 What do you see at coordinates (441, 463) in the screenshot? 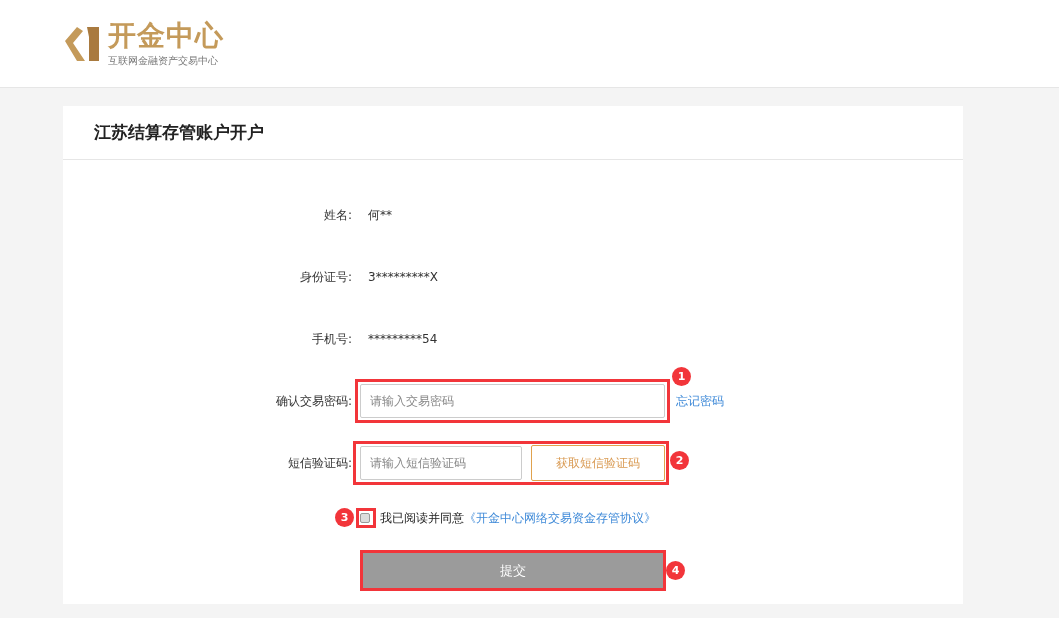
I see `sms-code-input: 请输入短信验证码` at bounding box center [441, 463].